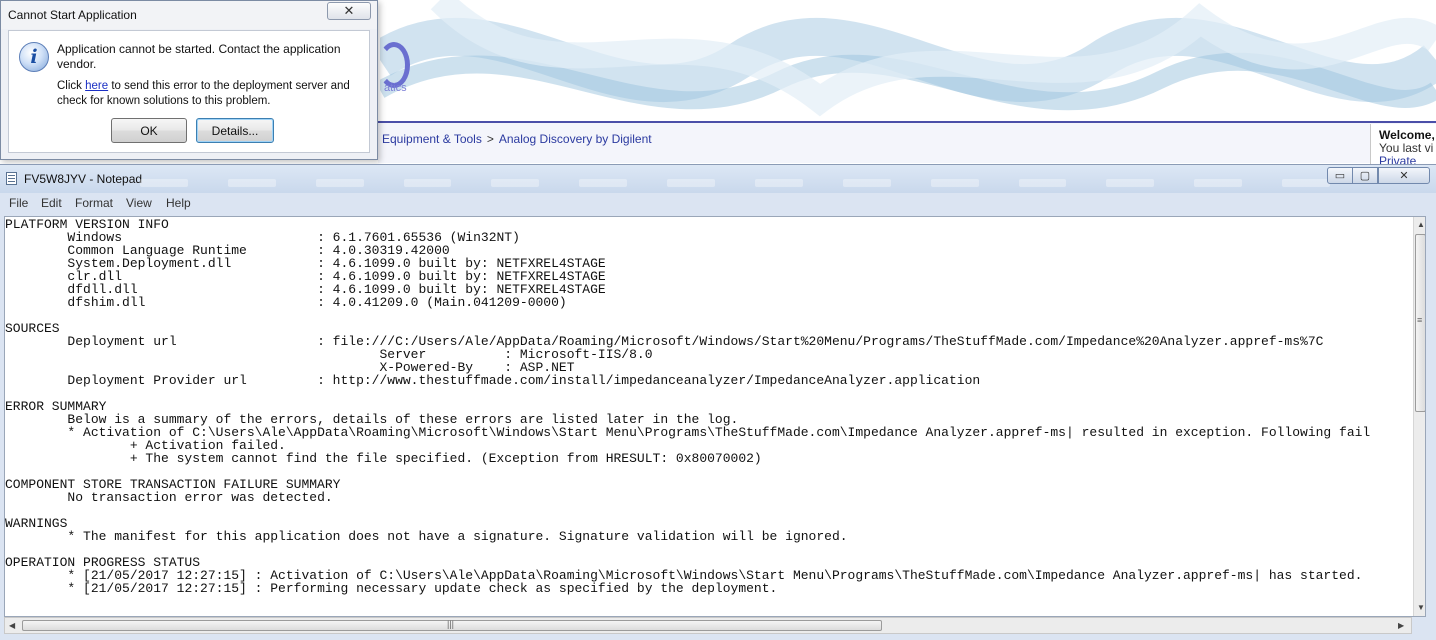 Image resolution: width=1436 pixels, height=640 pixels. Describe the element at coordinates (432, 139) in the screenshot. I see `breadcrumb-link-equipment: Equipment & Tools` at that location.